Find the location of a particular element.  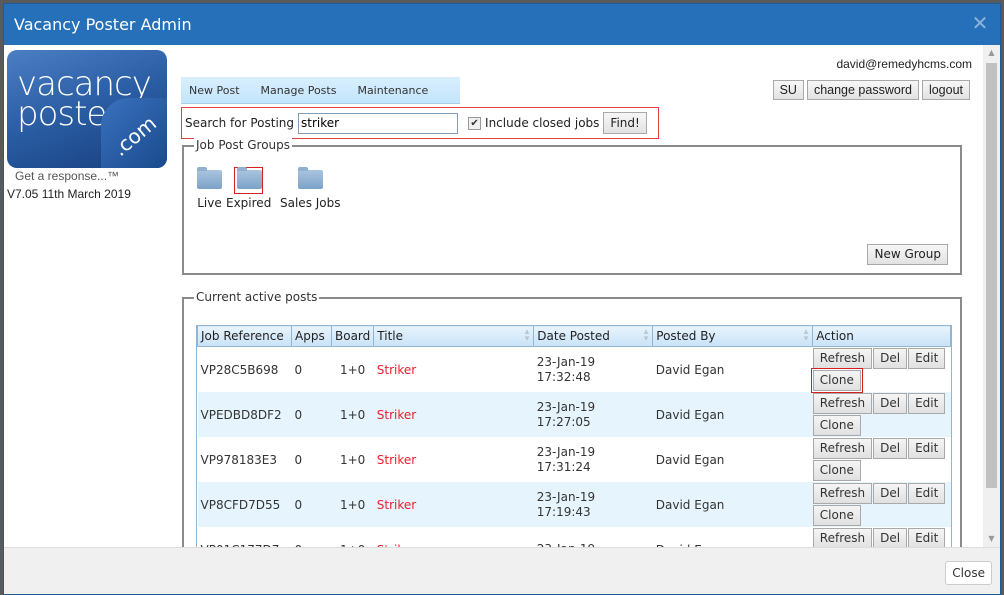

menu-item-maintenance: Maintenance is located at coordinates (392, 90).